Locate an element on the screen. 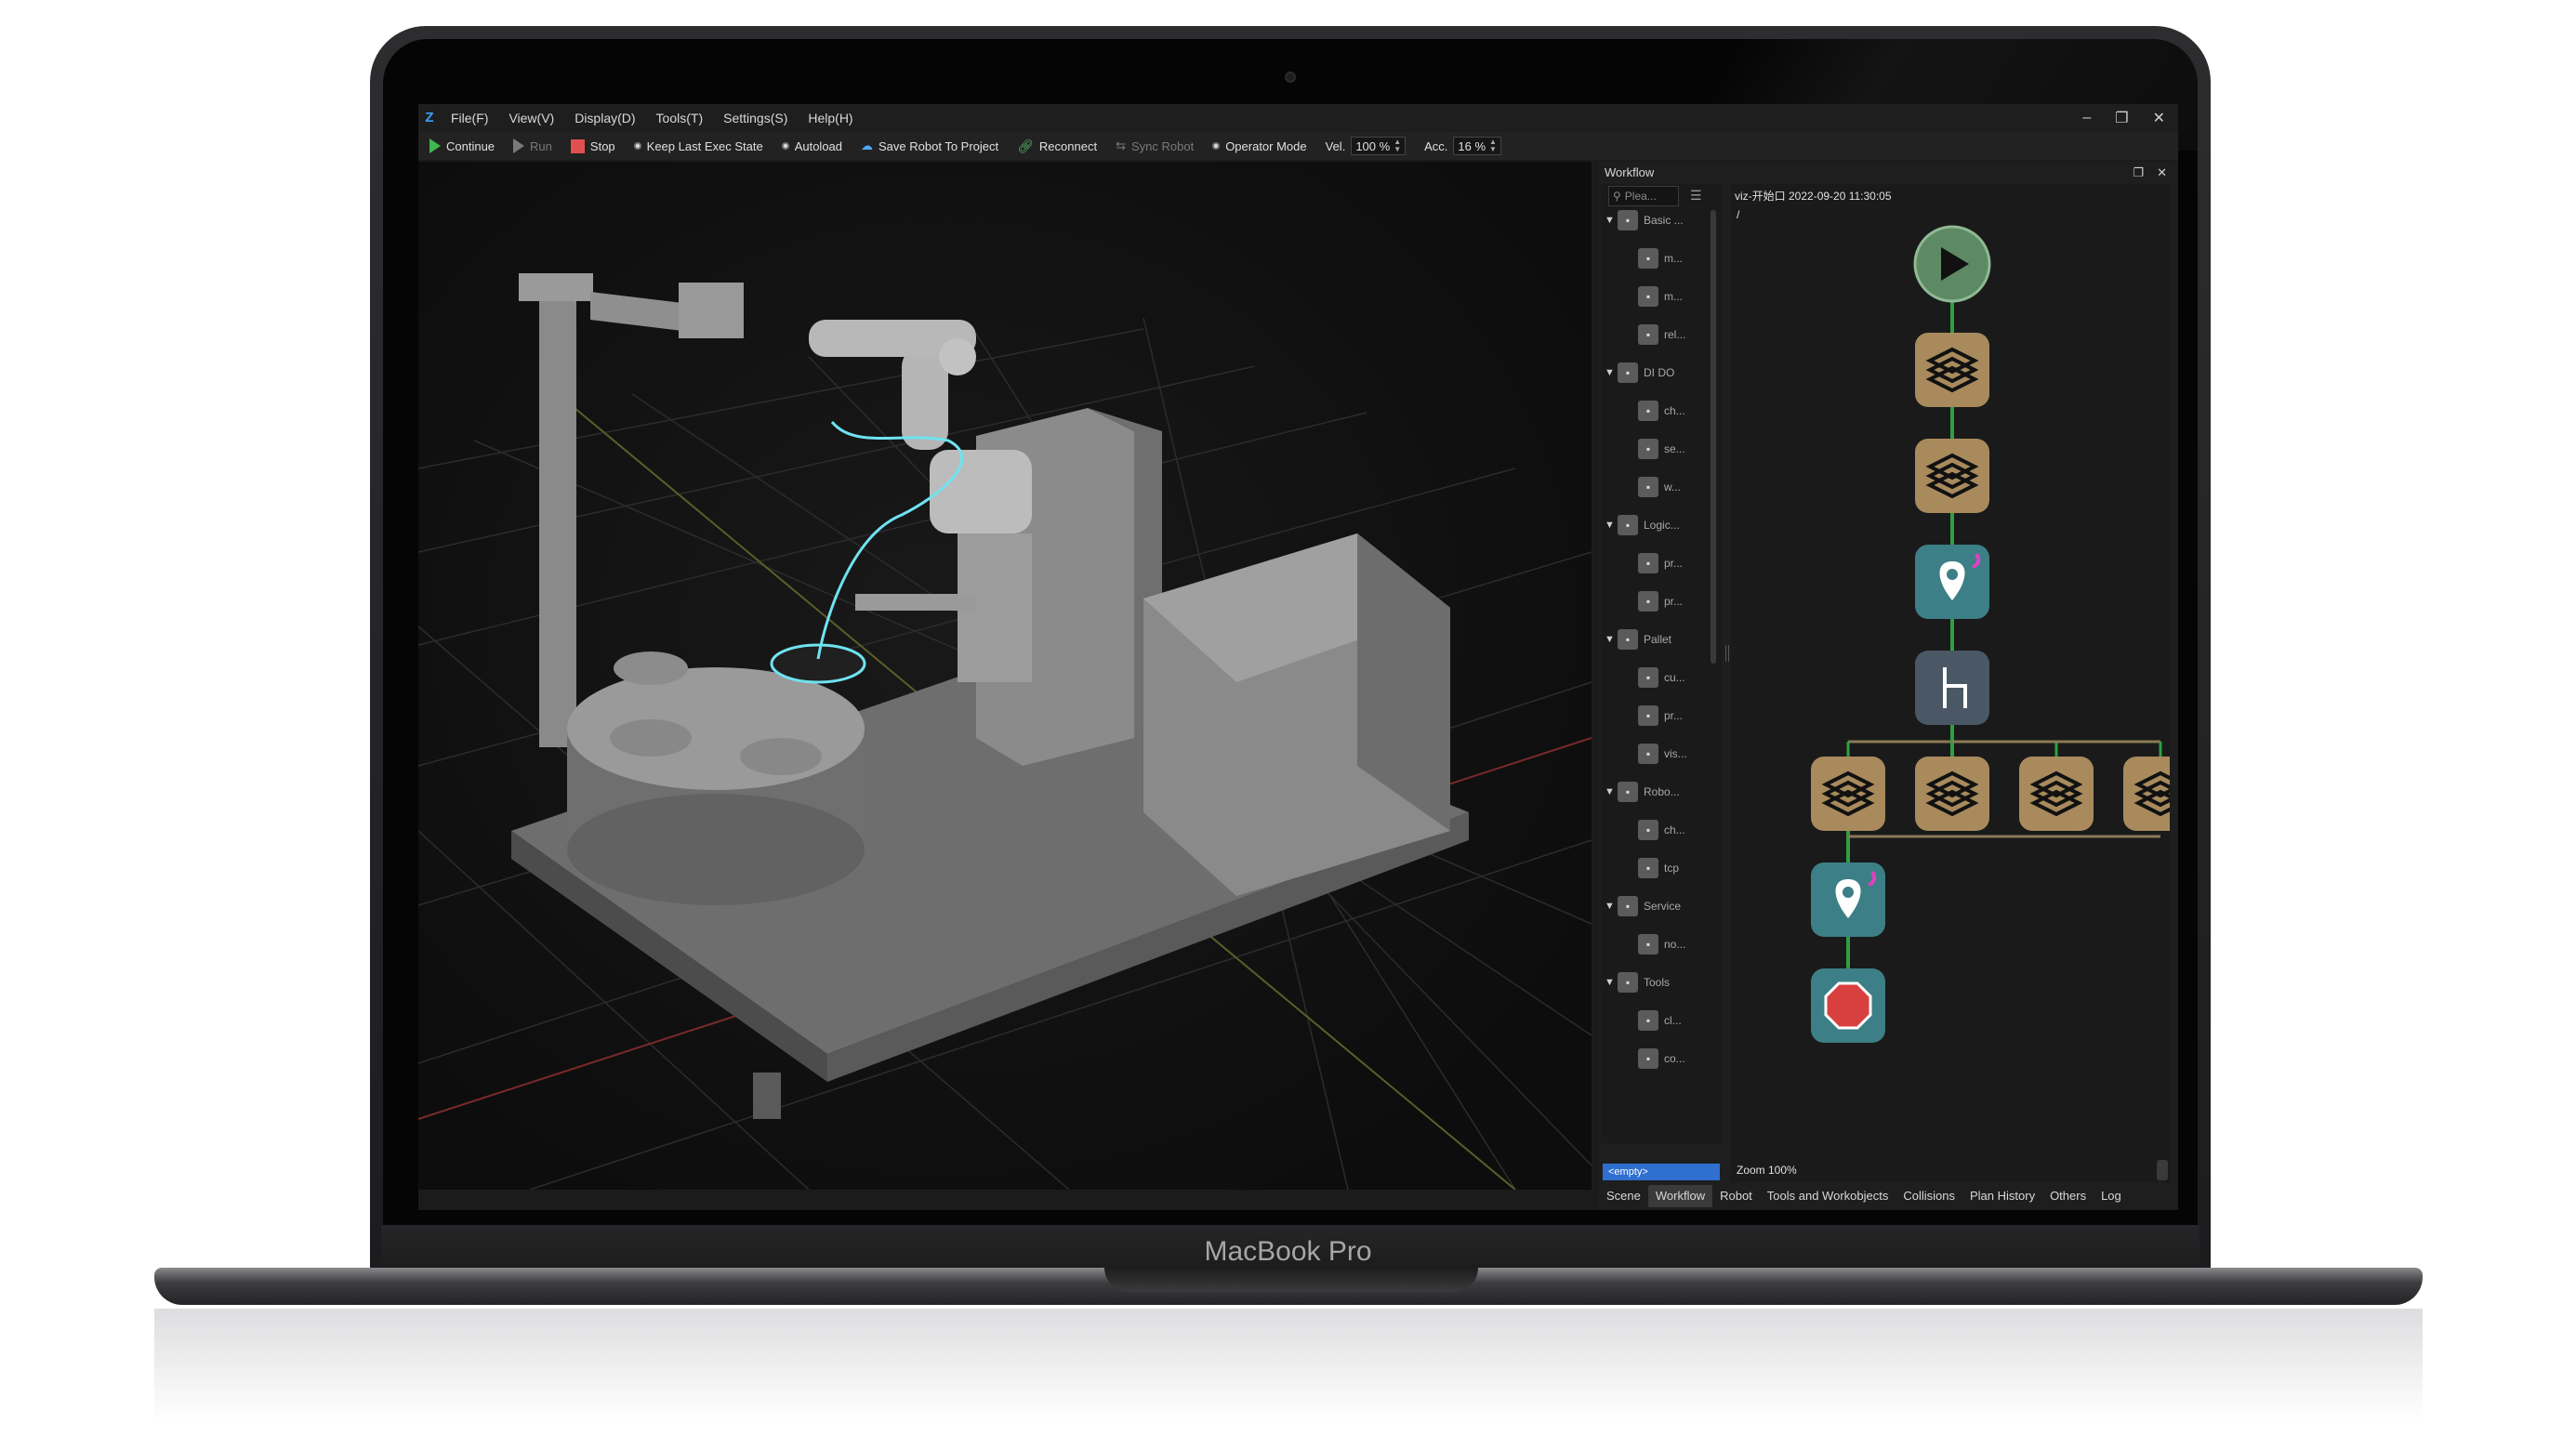  float-panel-icon: ❐ is located at coordinates (2138, 173).